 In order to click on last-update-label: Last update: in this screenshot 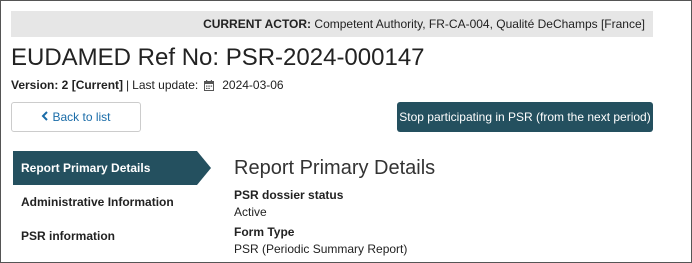, I will do `click(165, 85)`.